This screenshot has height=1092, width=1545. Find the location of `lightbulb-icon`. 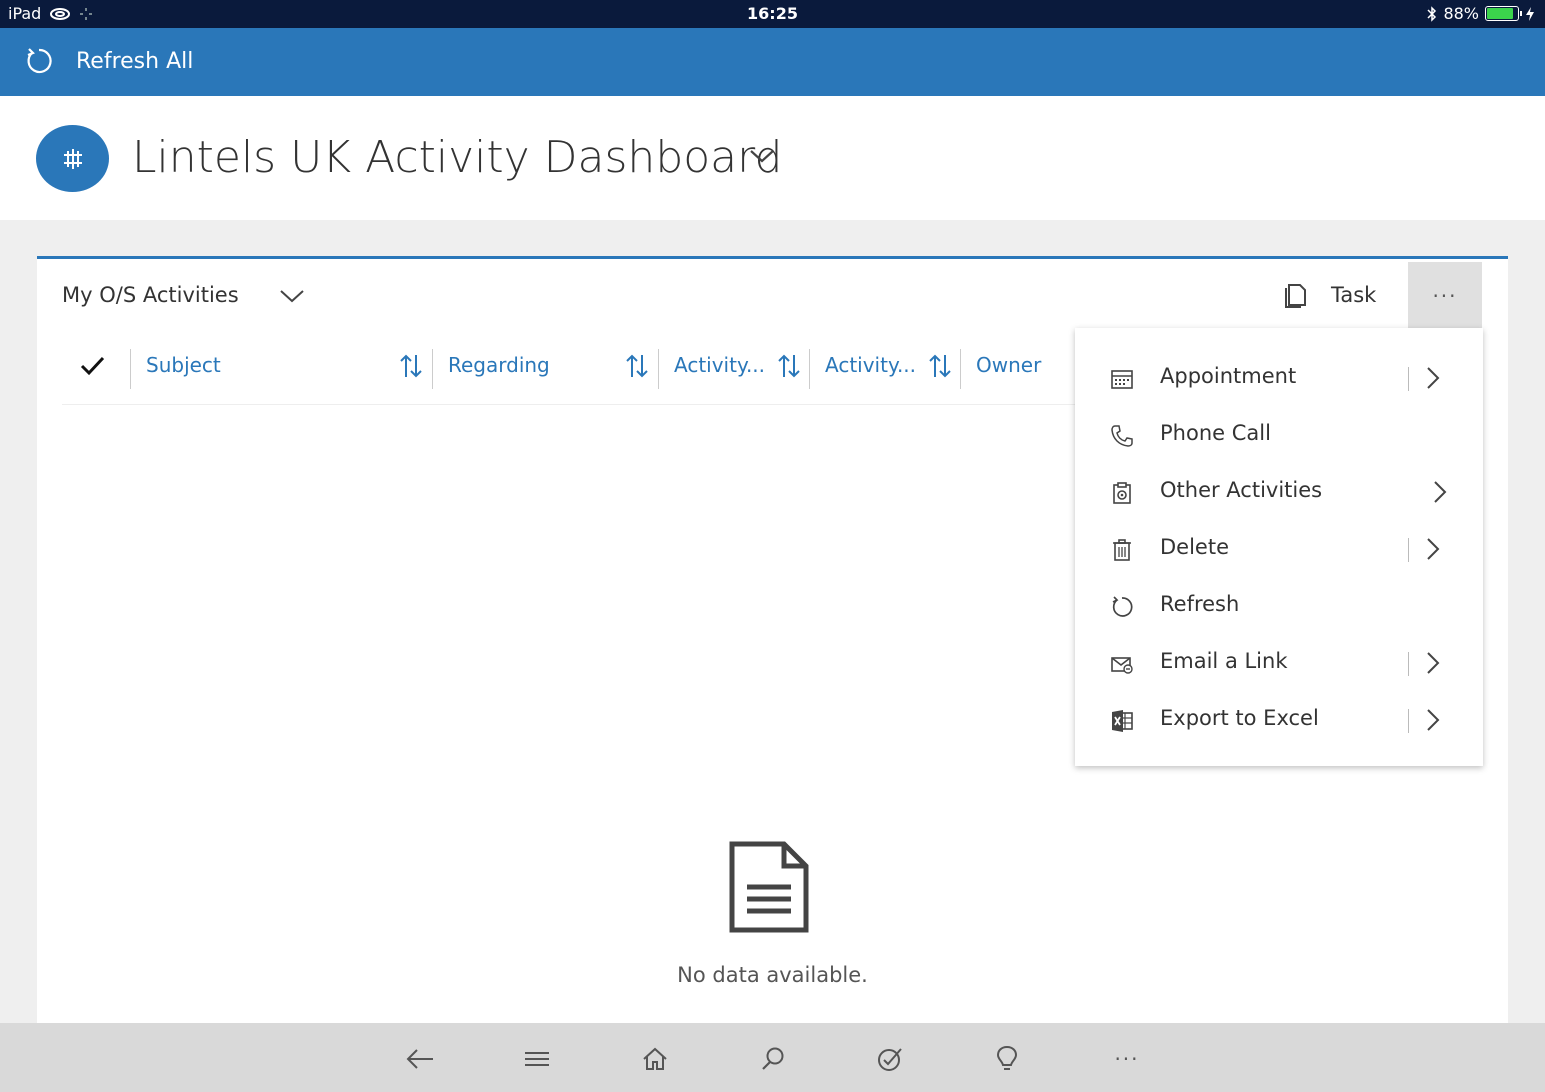

lightbulb-icon is located at coordinates (1007, 1057).